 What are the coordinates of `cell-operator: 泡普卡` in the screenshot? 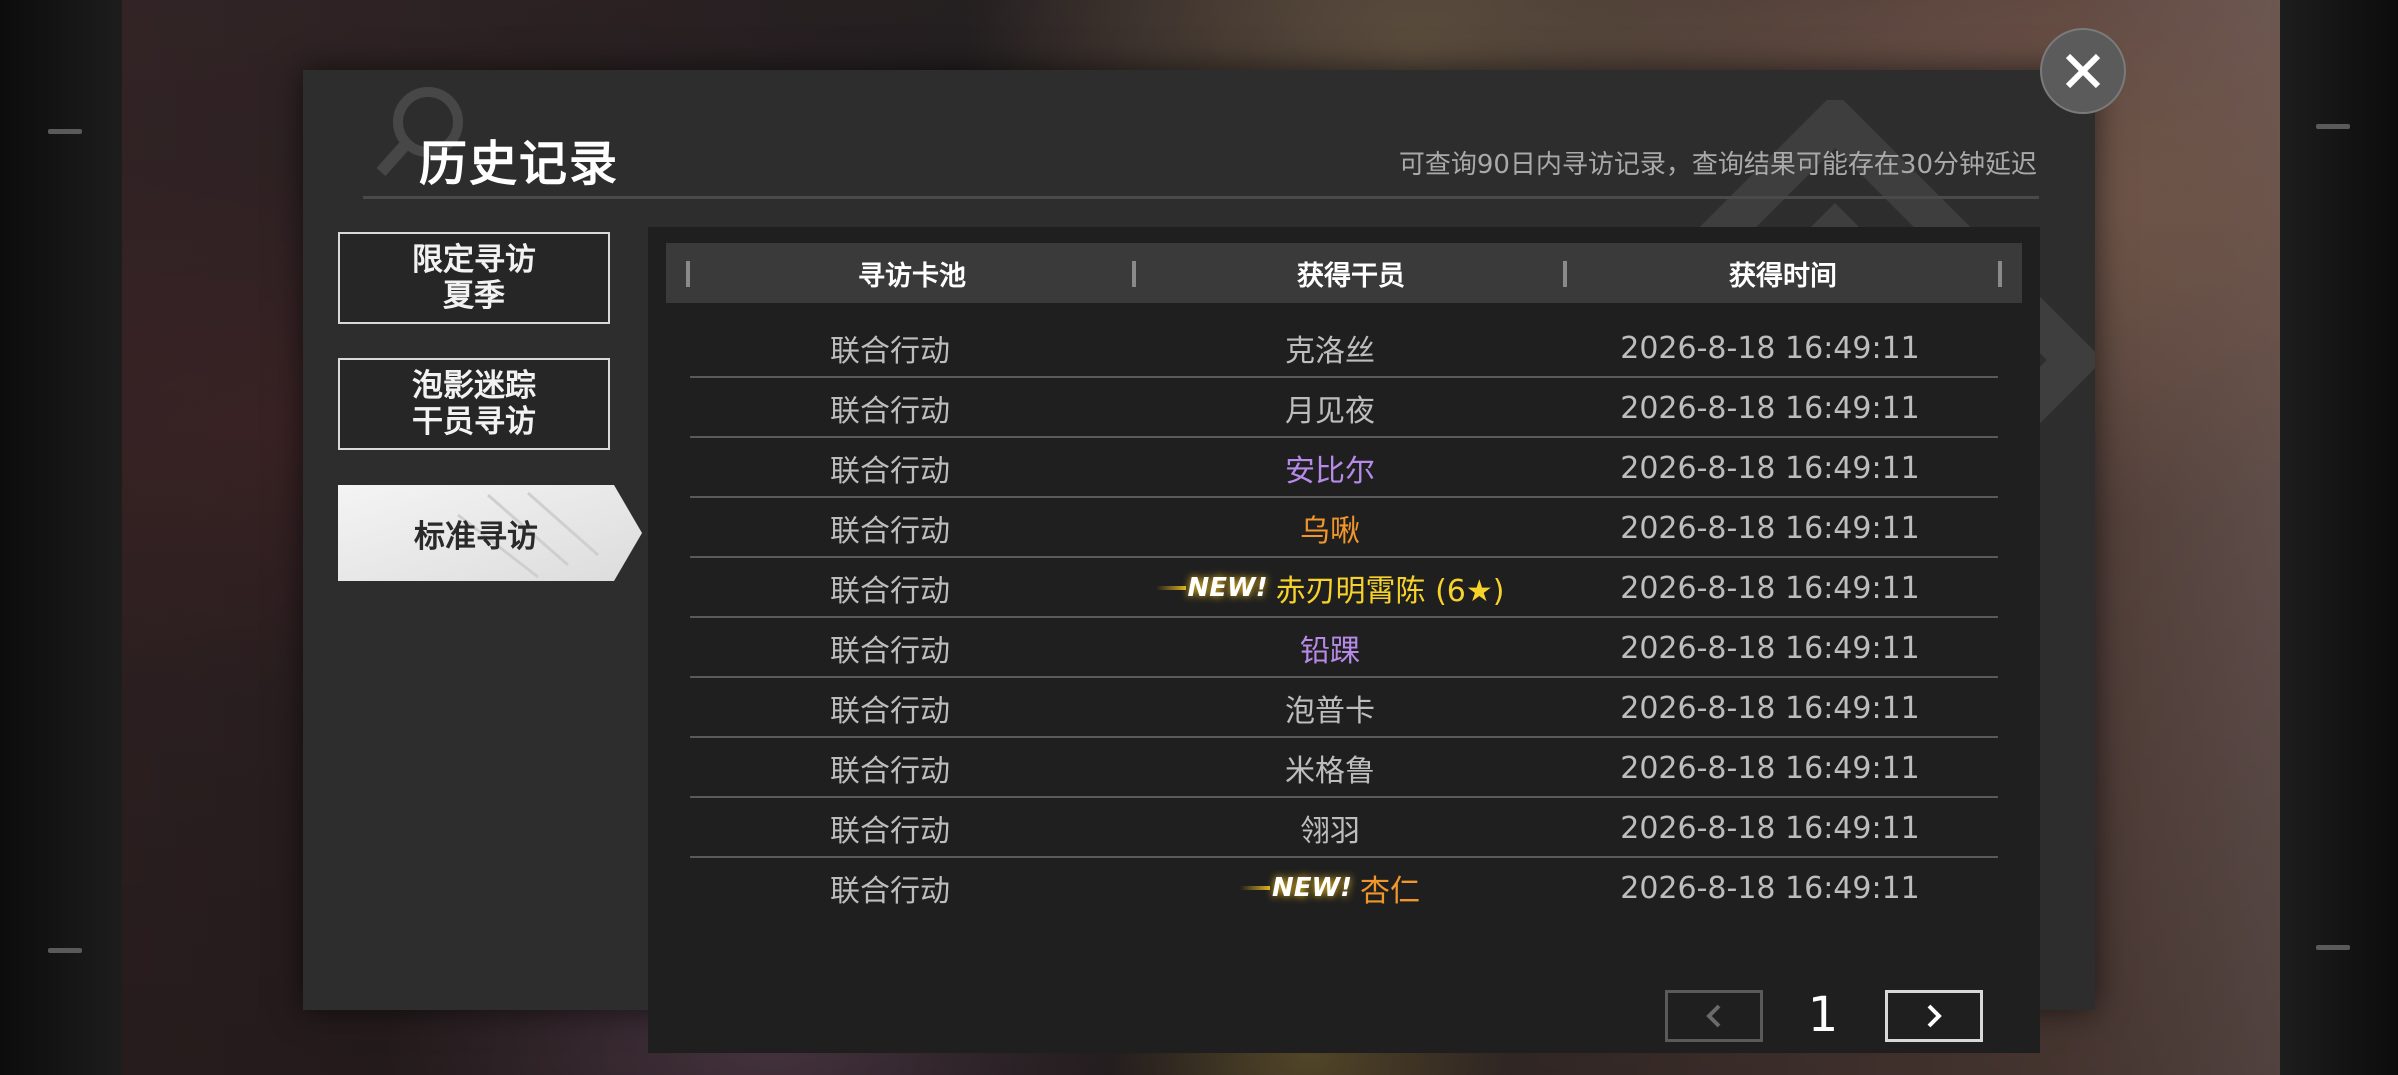 It's located at (1330, 708).